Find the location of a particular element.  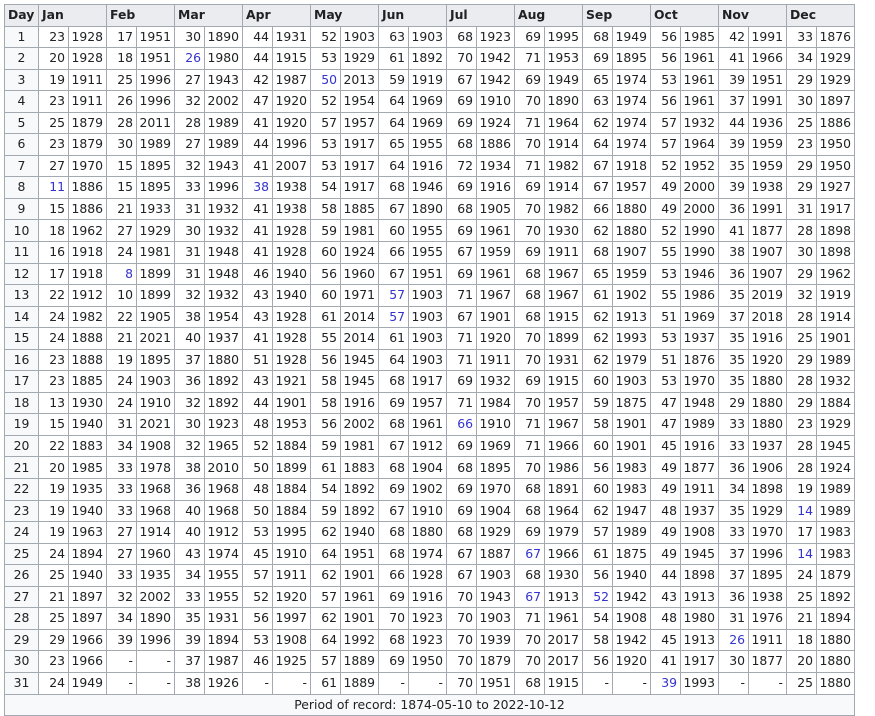

record-value: 70 is located at coordinates (393, 618).